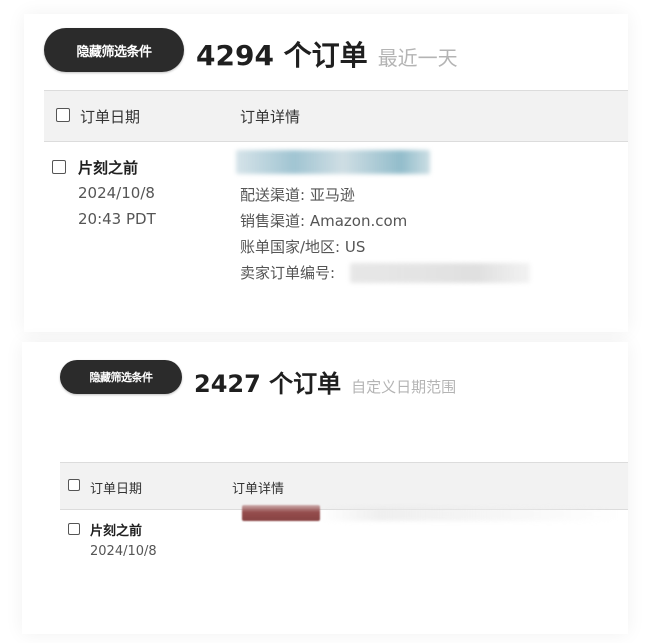 Image resolution: width=648 pixels, height=643 pixels. What do you see at coordinates (417, 58) in the screenshot?
I see `date-range-label: 最近一天` at bounding box center [417, 58].